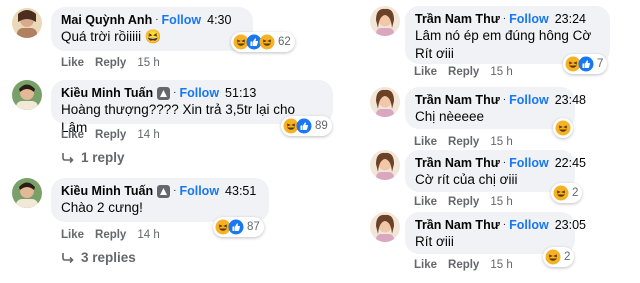  I want to click on comment-text: Rít ơiii, so click(434, 241).